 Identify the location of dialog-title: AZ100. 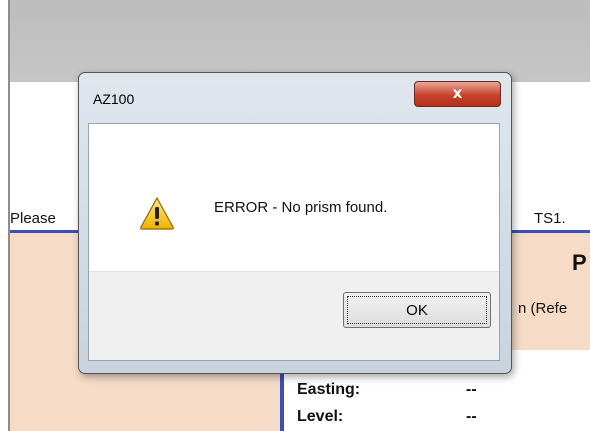
(114, 99).